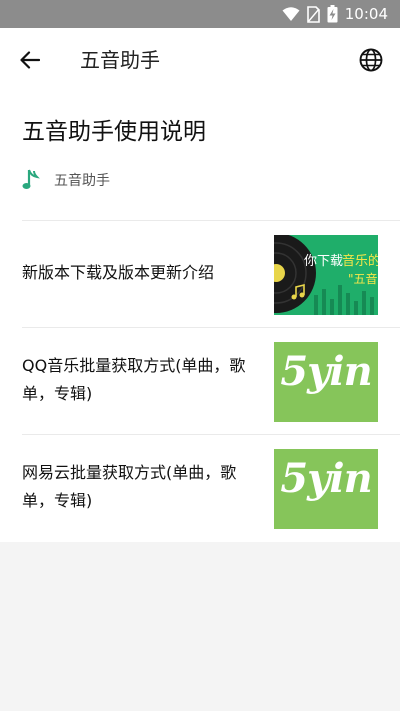 The image size is (400, 711). I want to click on globe-icon, so click(371, 60).